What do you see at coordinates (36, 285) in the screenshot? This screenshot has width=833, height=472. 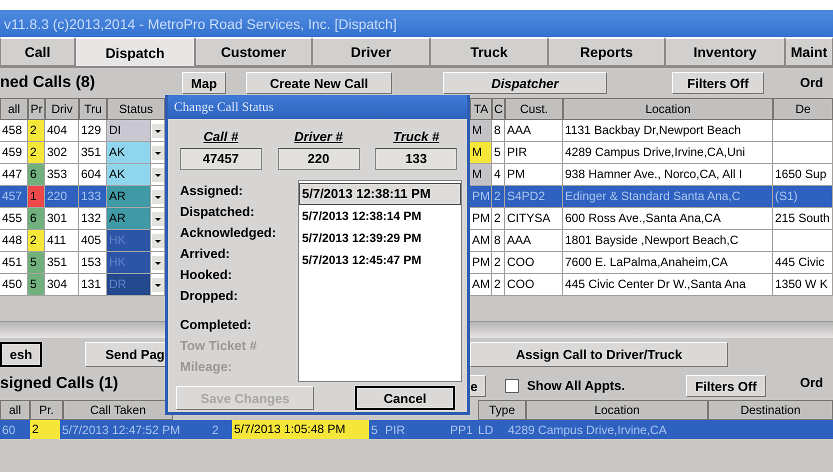 I see `priority-cell: 5` at bounding box center [36, 285].